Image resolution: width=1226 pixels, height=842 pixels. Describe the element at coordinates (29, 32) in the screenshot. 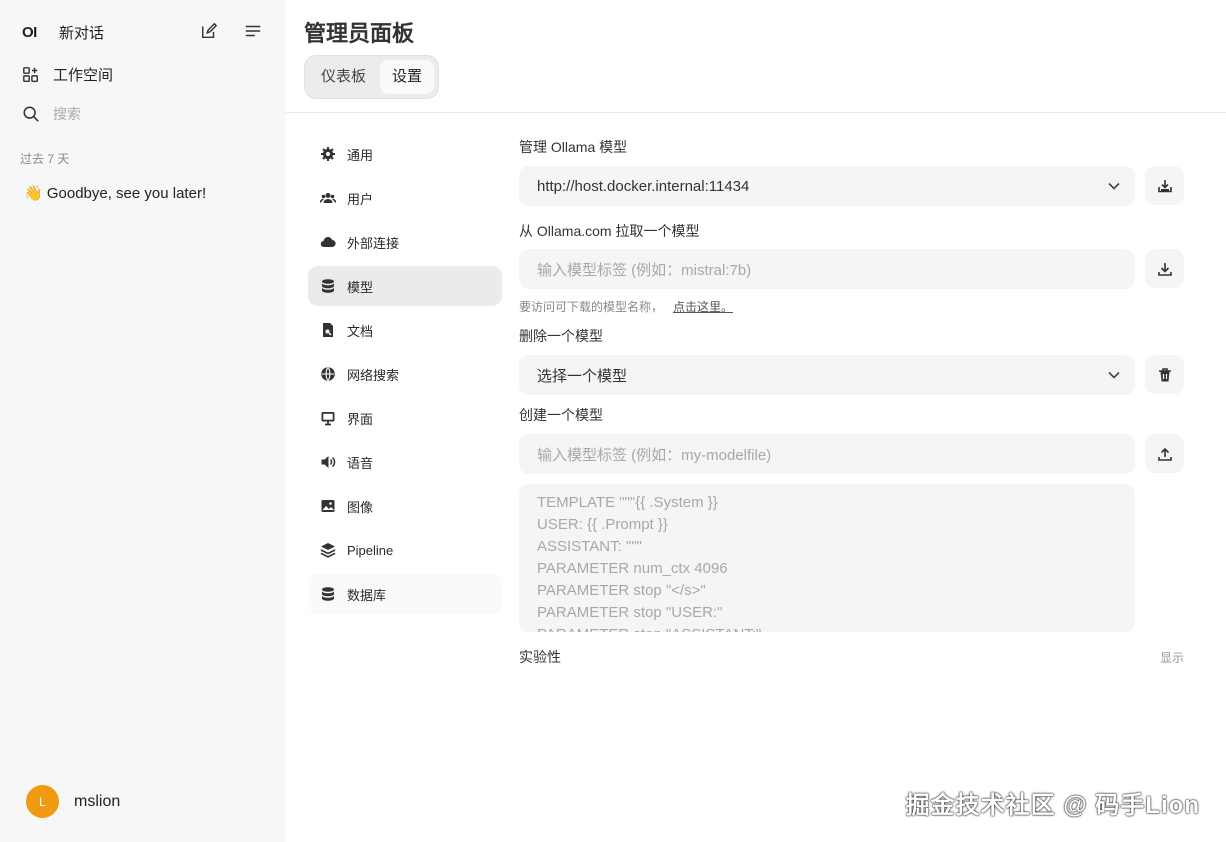

I see `app-logo: OI` at that location.